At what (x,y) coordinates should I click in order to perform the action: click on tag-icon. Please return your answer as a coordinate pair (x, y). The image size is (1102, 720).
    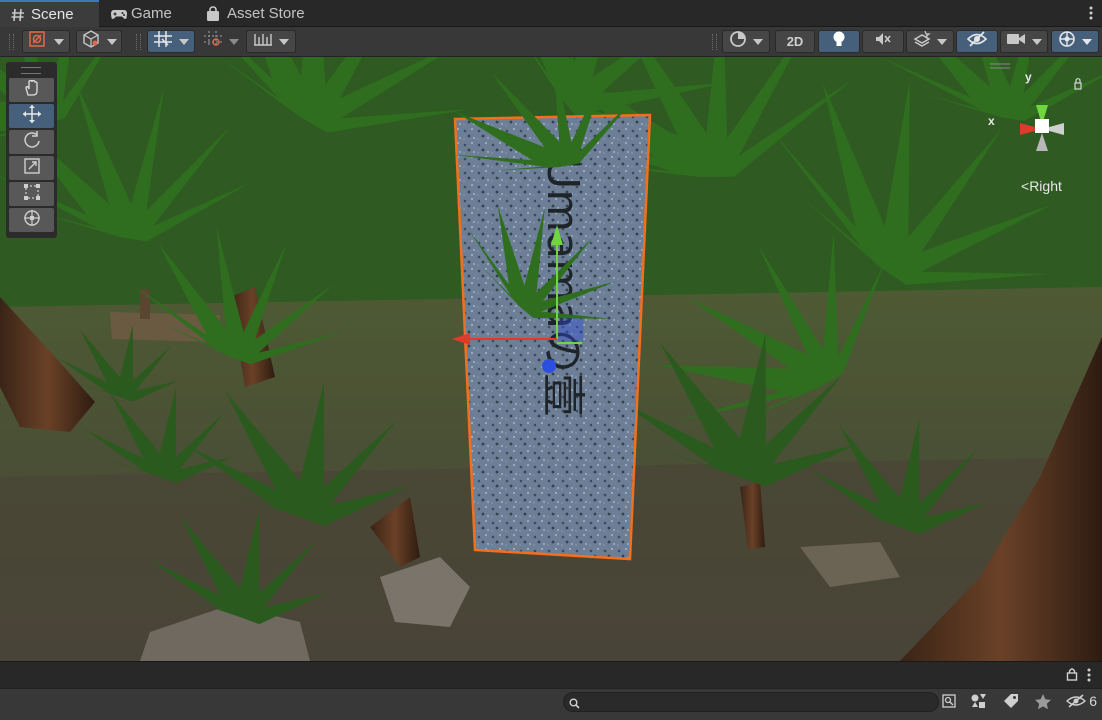
    Looking at the image, I should click on (1012, 702).